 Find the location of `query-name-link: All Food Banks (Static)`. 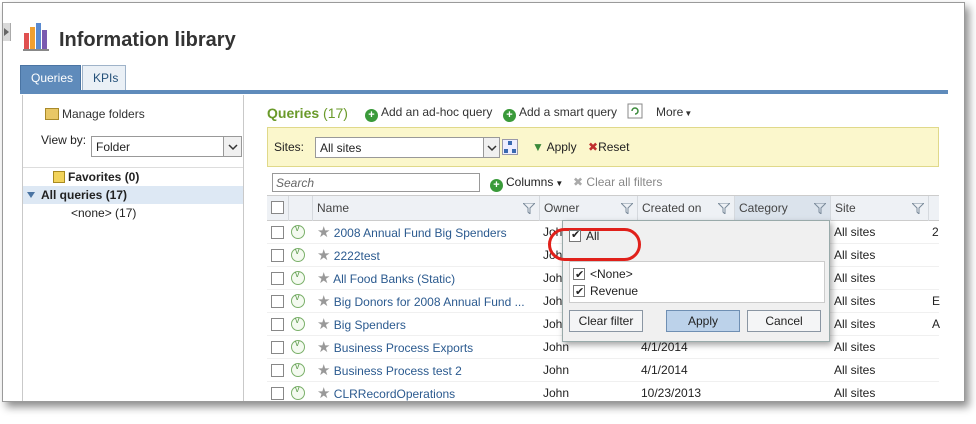

query-name-link: All Food Banks (Static) is located at coordinates (394, 279).